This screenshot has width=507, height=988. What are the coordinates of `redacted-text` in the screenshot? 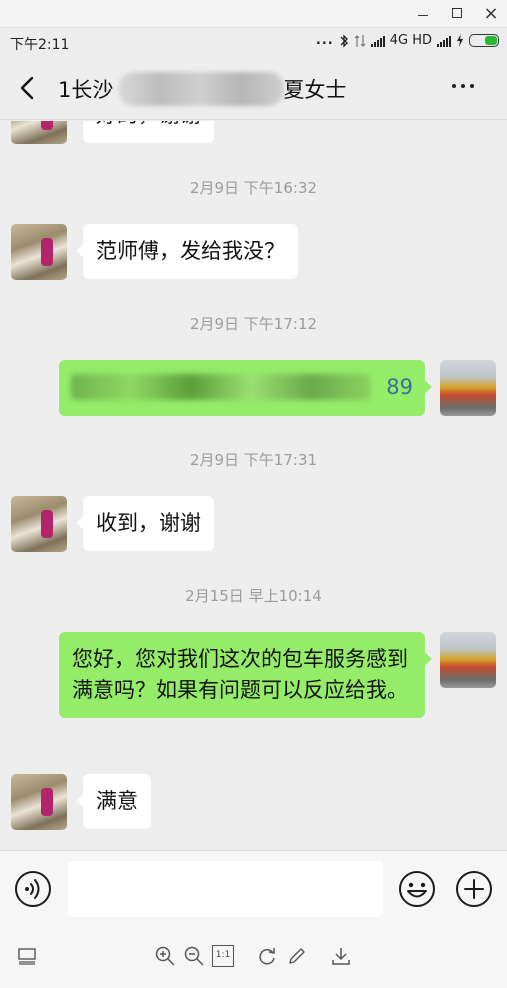 It's located at (221, 387).